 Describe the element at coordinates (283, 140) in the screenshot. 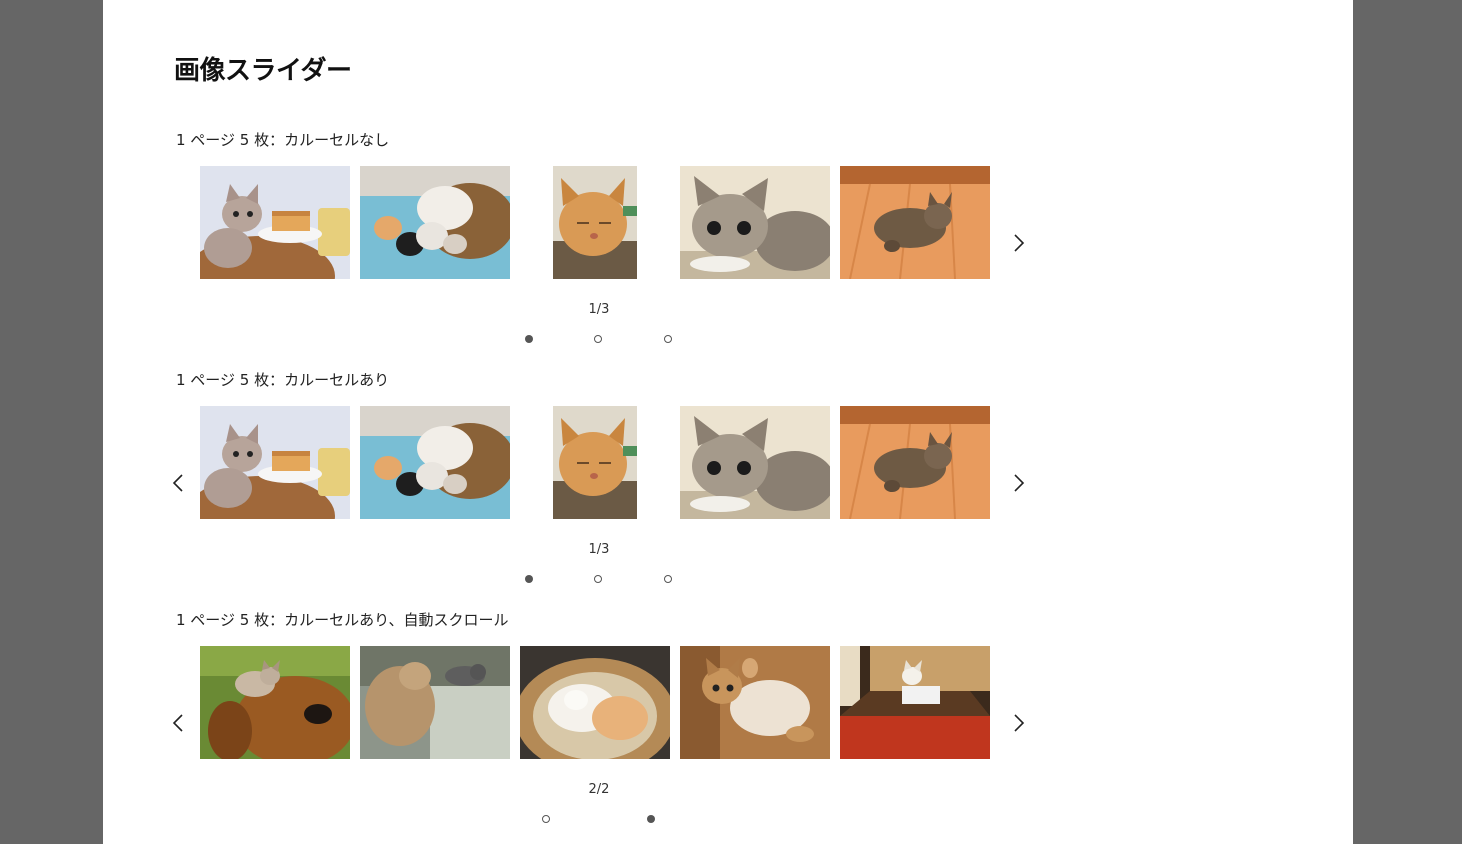

I see `slider-label: 1 ページ 5 枚：カルーセルなし` at that location.